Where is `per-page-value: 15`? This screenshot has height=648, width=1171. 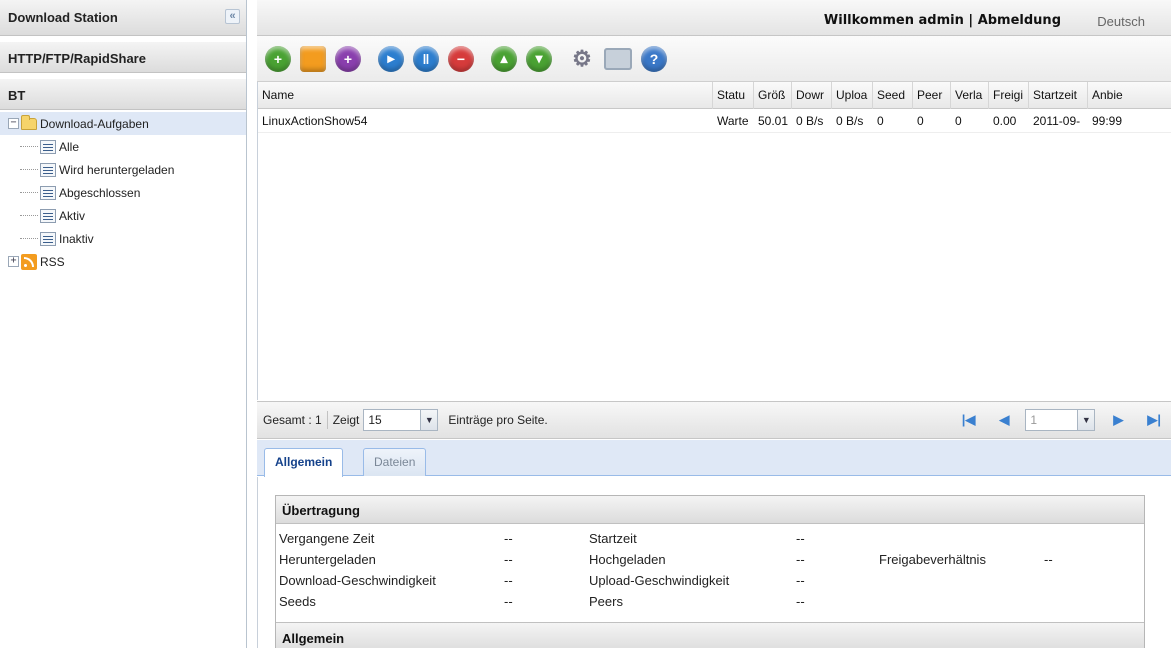
per-page-value: 15 is located at coordinates (375, 420).